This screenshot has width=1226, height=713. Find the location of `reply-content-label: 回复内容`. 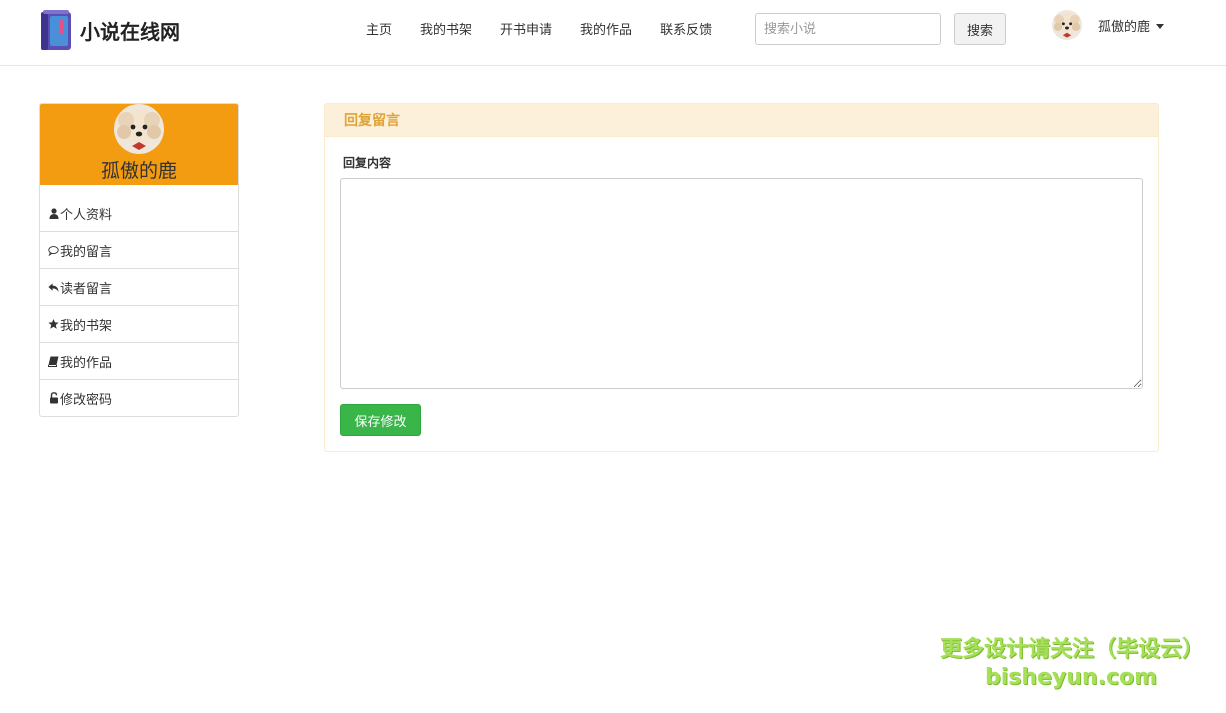

reply-content-label: 回复内容 is located at coordinates (367, 163).